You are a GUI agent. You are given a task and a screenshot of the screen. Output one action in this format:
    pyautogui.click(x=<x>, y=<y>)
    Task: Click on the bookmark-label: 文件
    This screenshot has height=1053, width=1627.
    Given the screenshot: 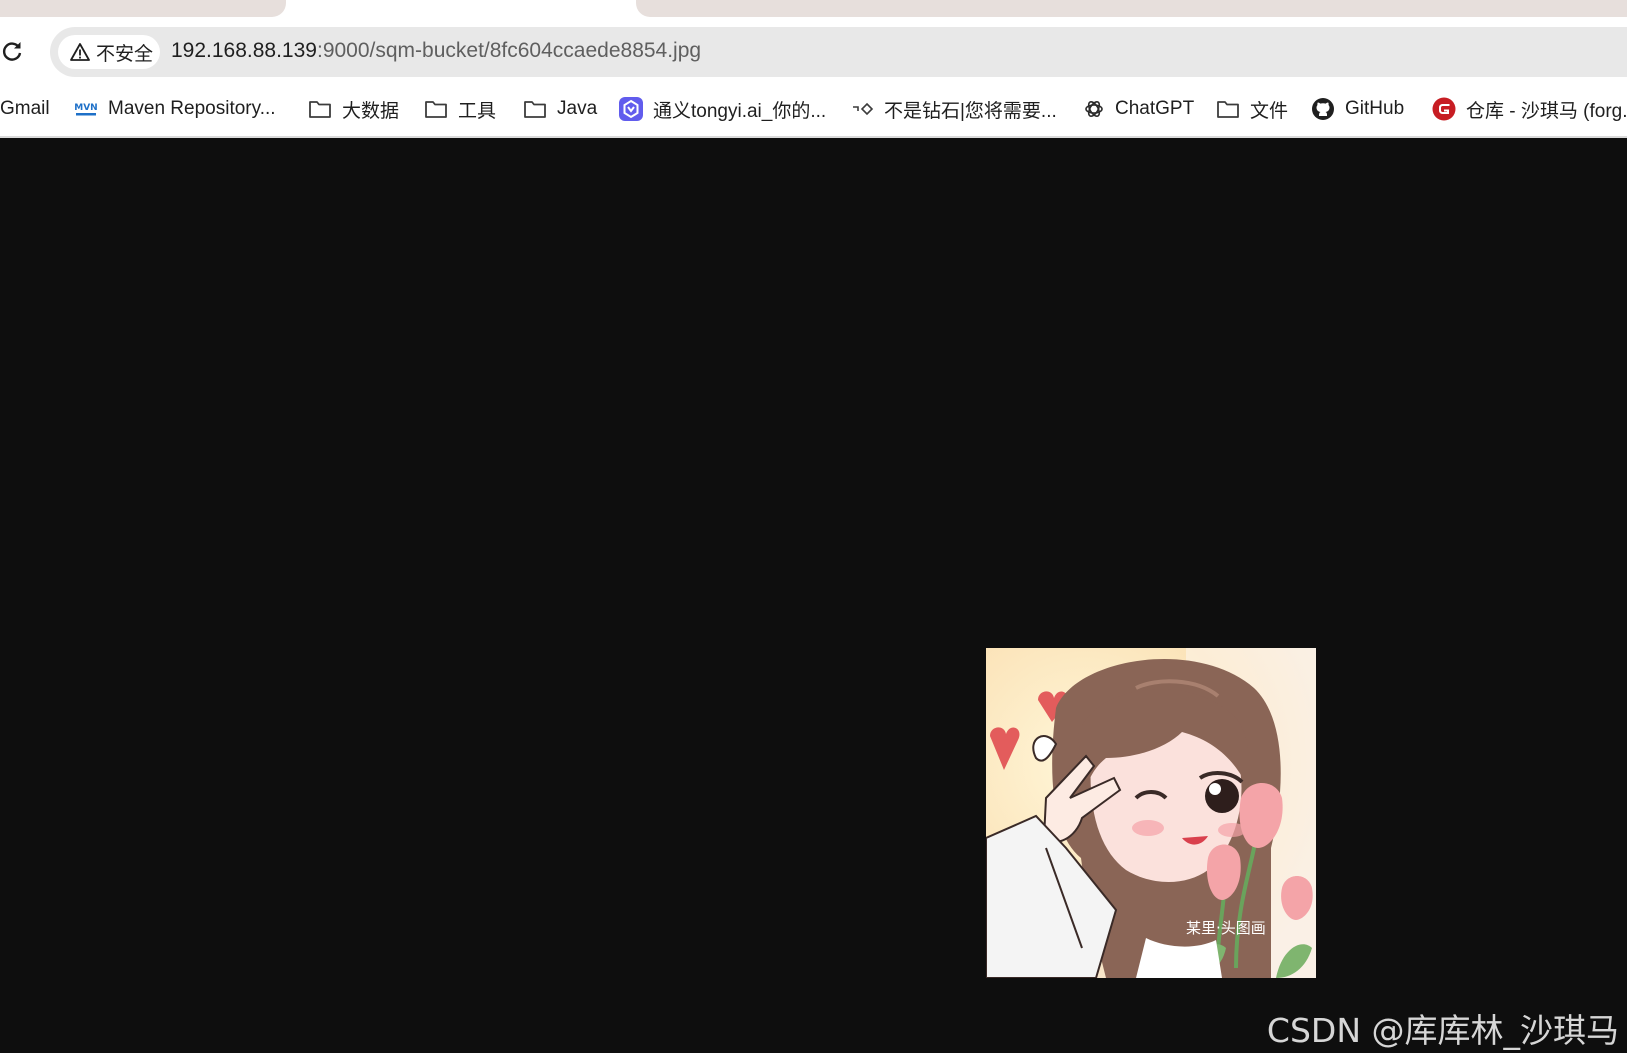 What is the action you would take?
    pyautogui.click(x=1269, y=111)
    